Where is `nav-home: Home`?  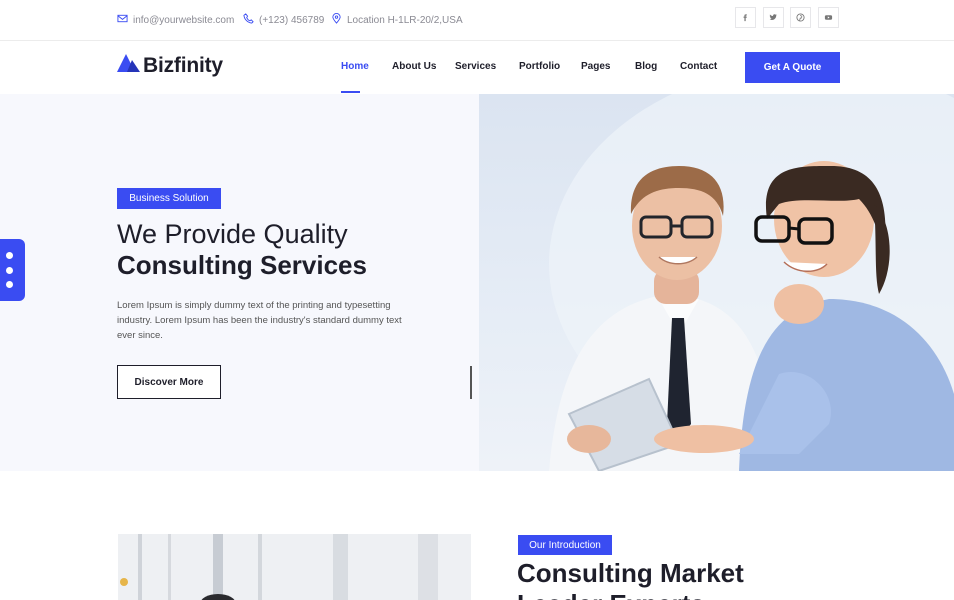
nav-home: Home is located at coordinates (355, 66).